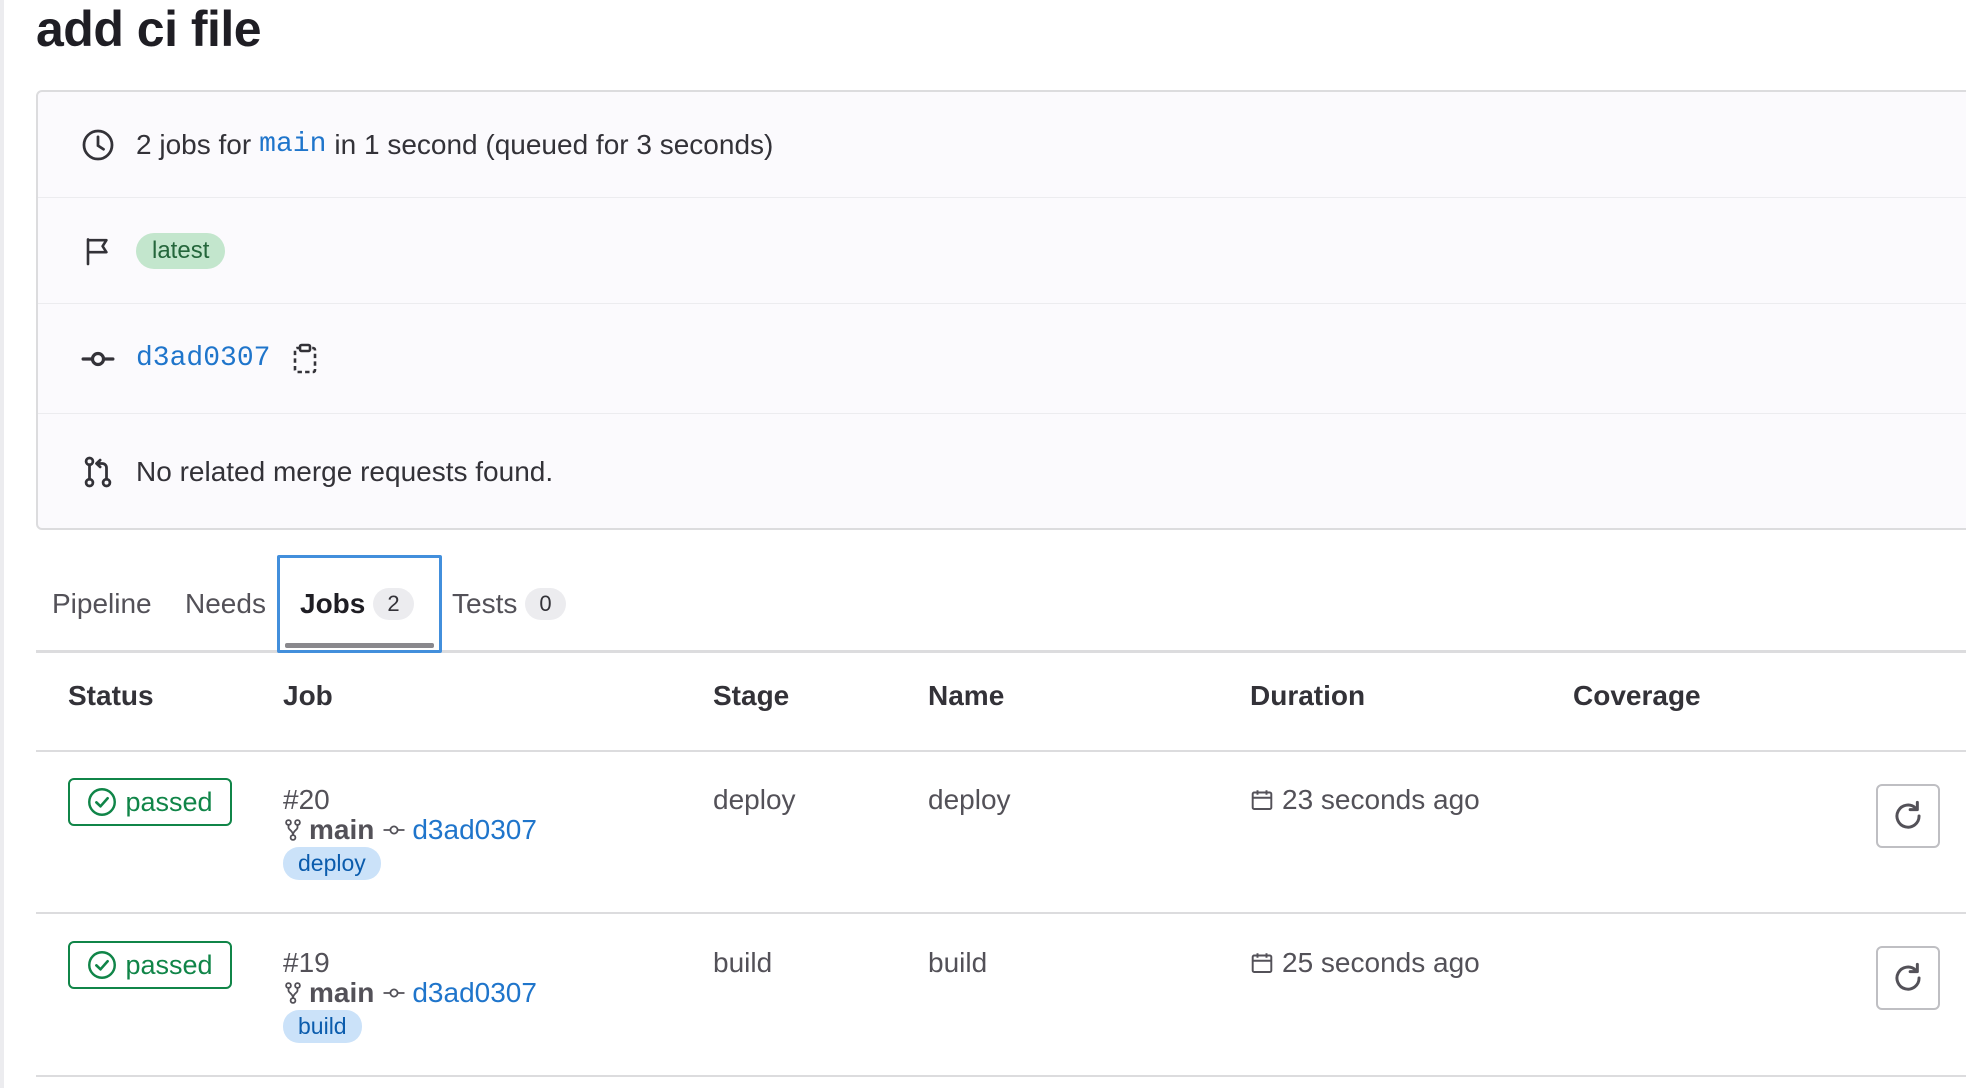  Describe the element at coordinates (359, 645) in the screenshot. I see `active-tab-indicator` at that location.